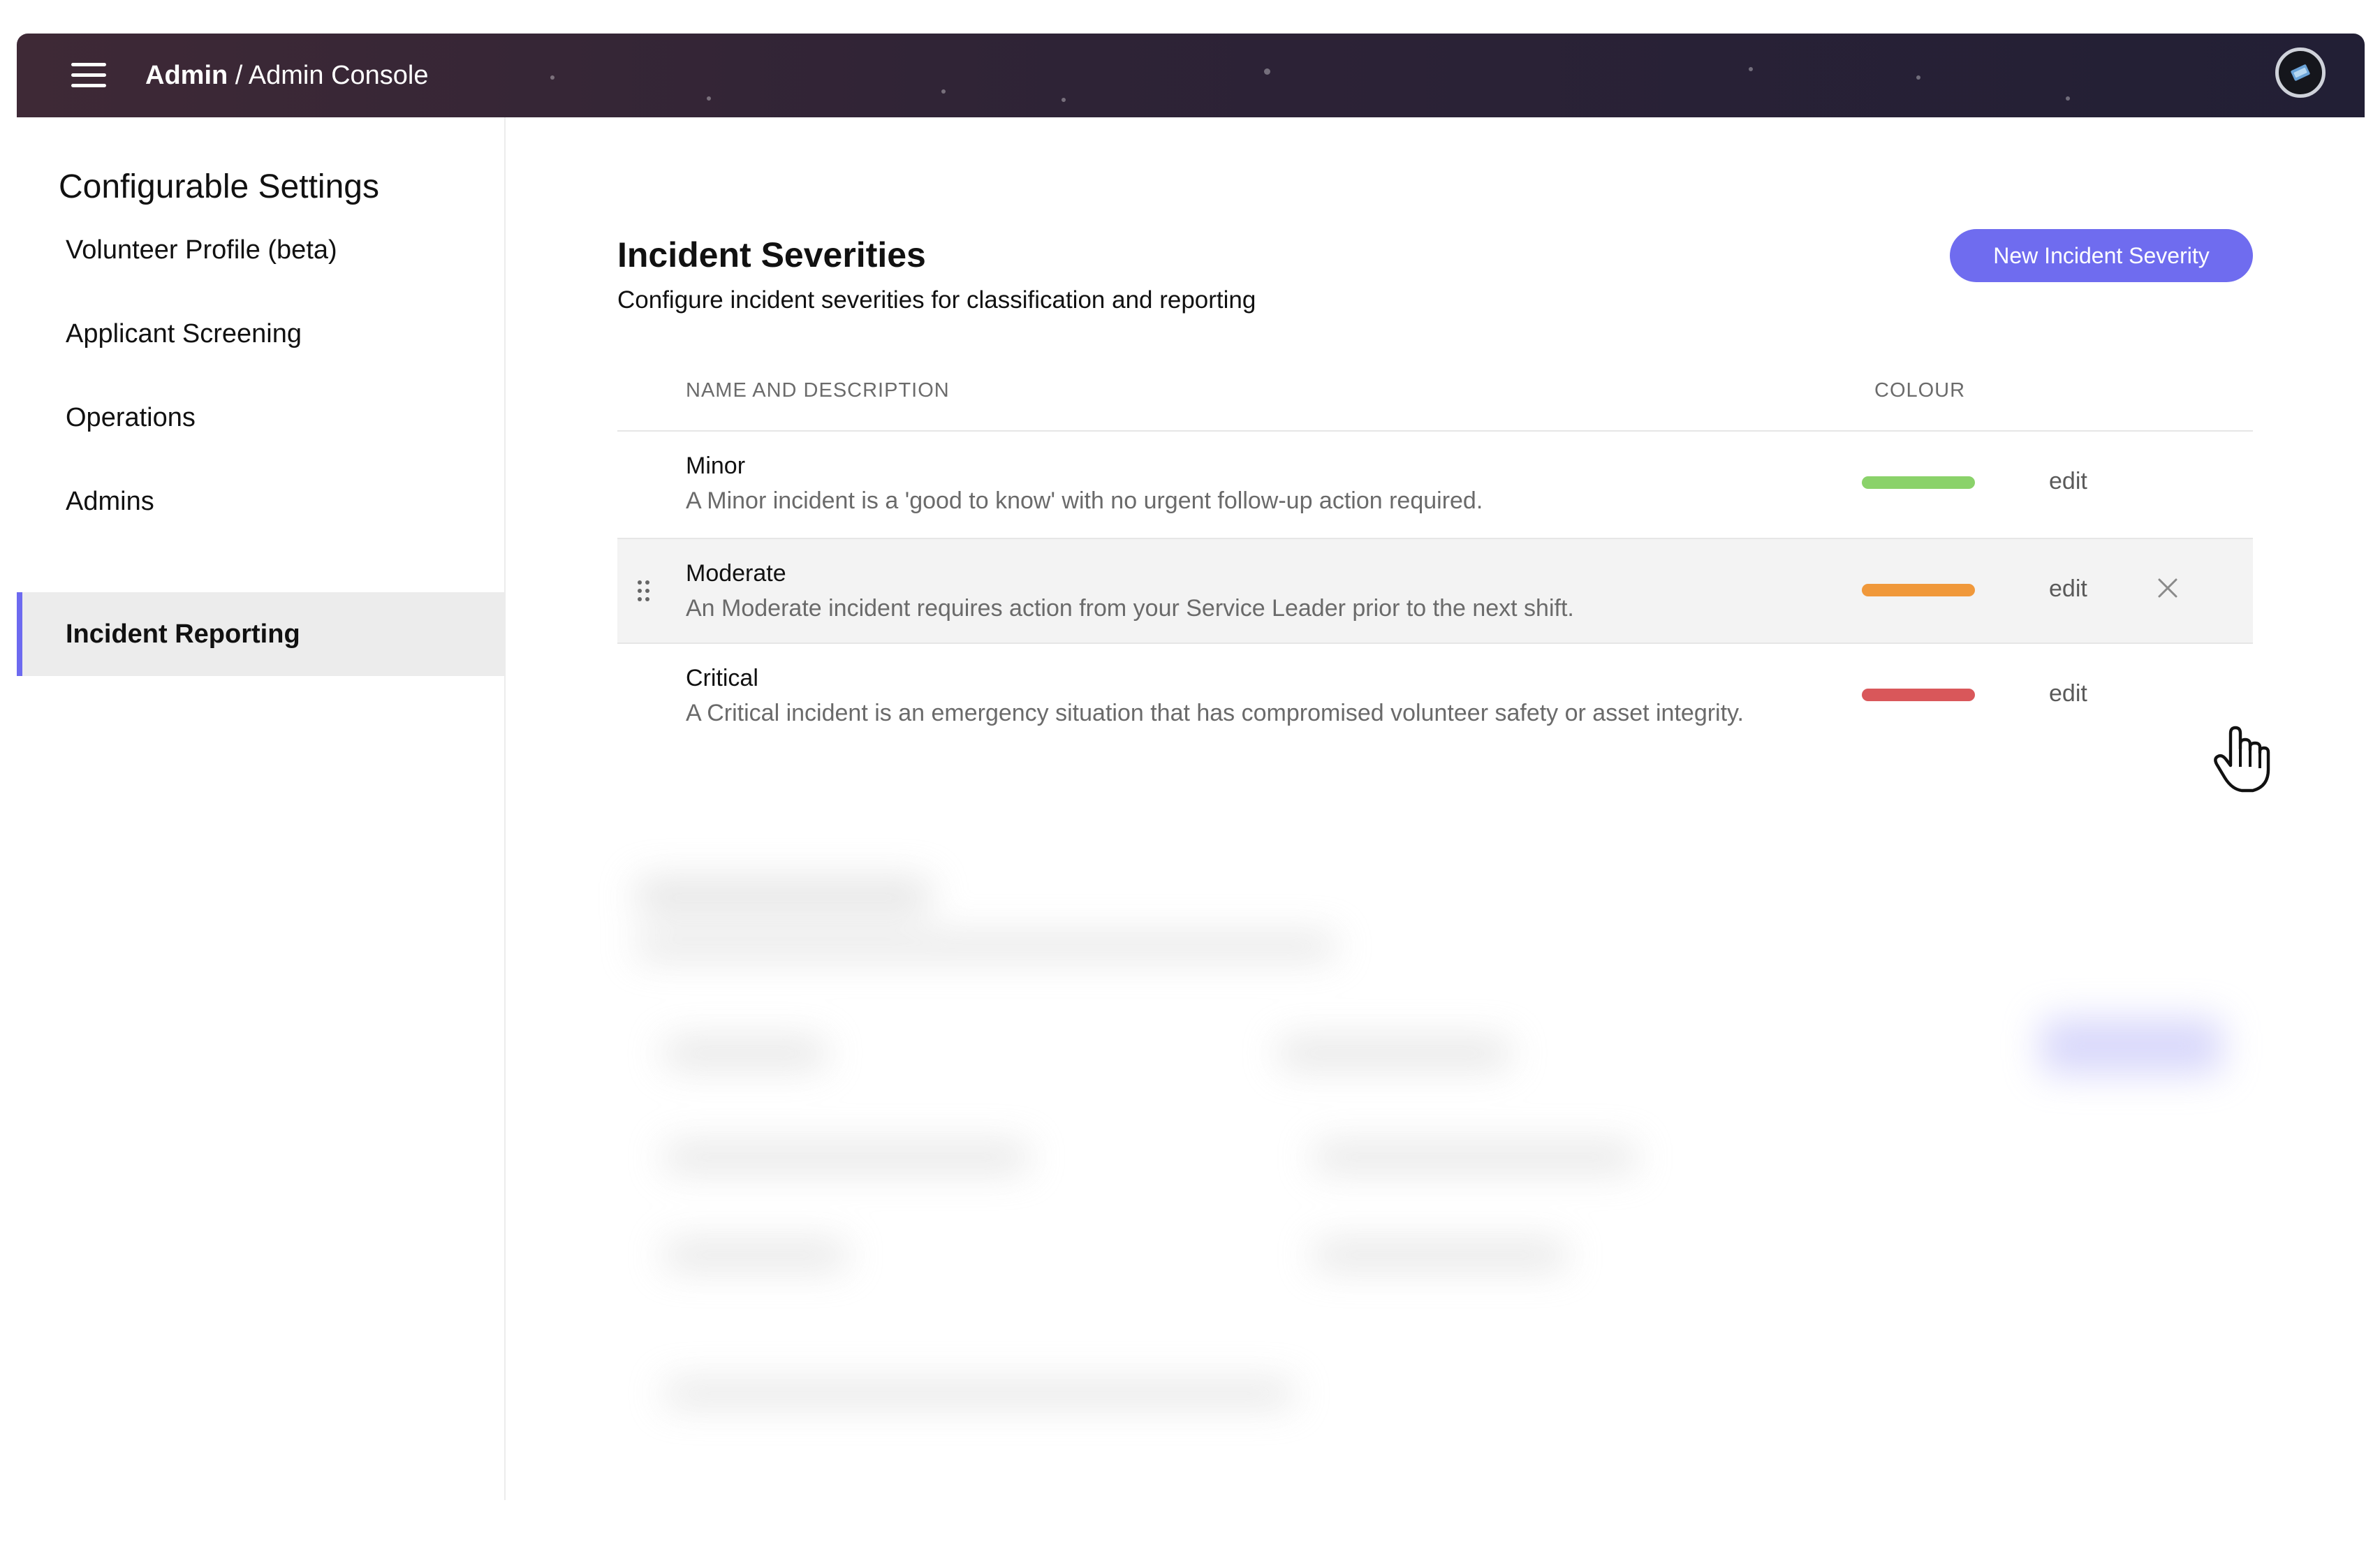 The height and width of the screenshot is (1549, 2380). What do you see at coordinates (261, 334) in the screenshot?
I see `sidebar-item-applicant-screening: Applicant Screening` at bounding box center [261, 334].